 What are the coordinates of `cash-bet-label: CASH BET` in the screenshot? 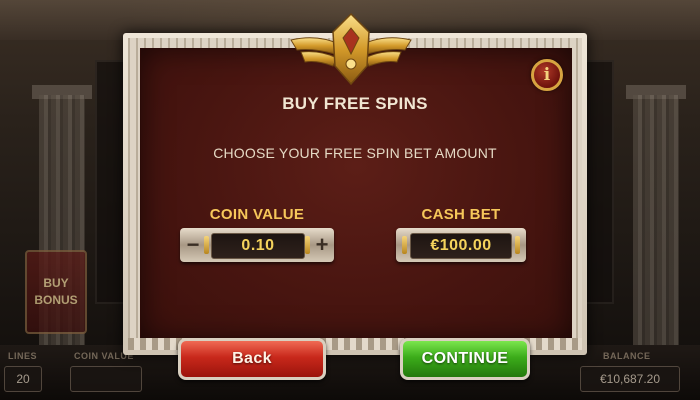 It's located at (461, 214).